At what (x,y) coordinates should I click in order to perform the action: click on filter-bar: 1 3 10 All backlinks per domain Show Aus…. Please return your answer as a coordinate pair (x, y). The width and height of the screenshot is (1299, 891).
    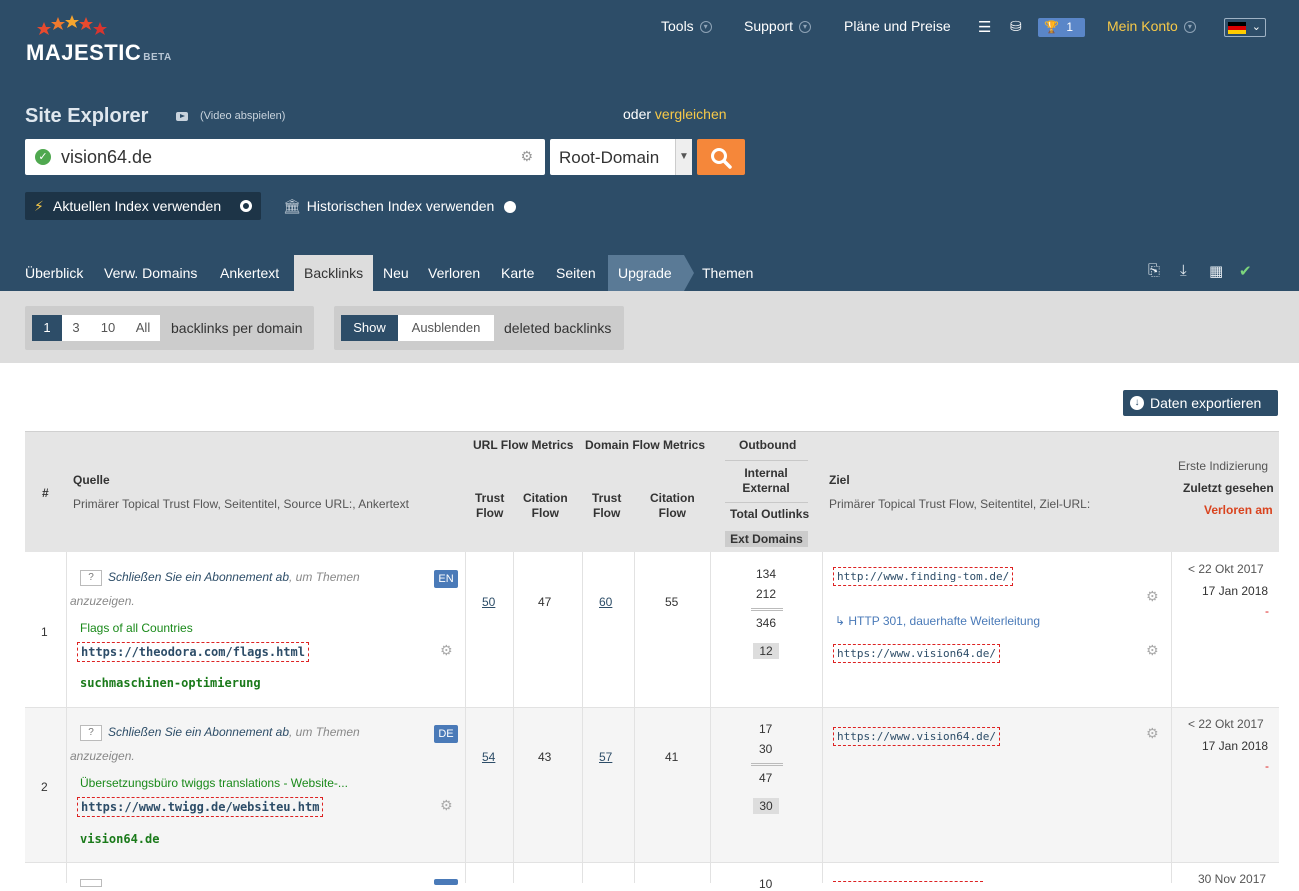
    Looking at the image, I should click on (649, 327).